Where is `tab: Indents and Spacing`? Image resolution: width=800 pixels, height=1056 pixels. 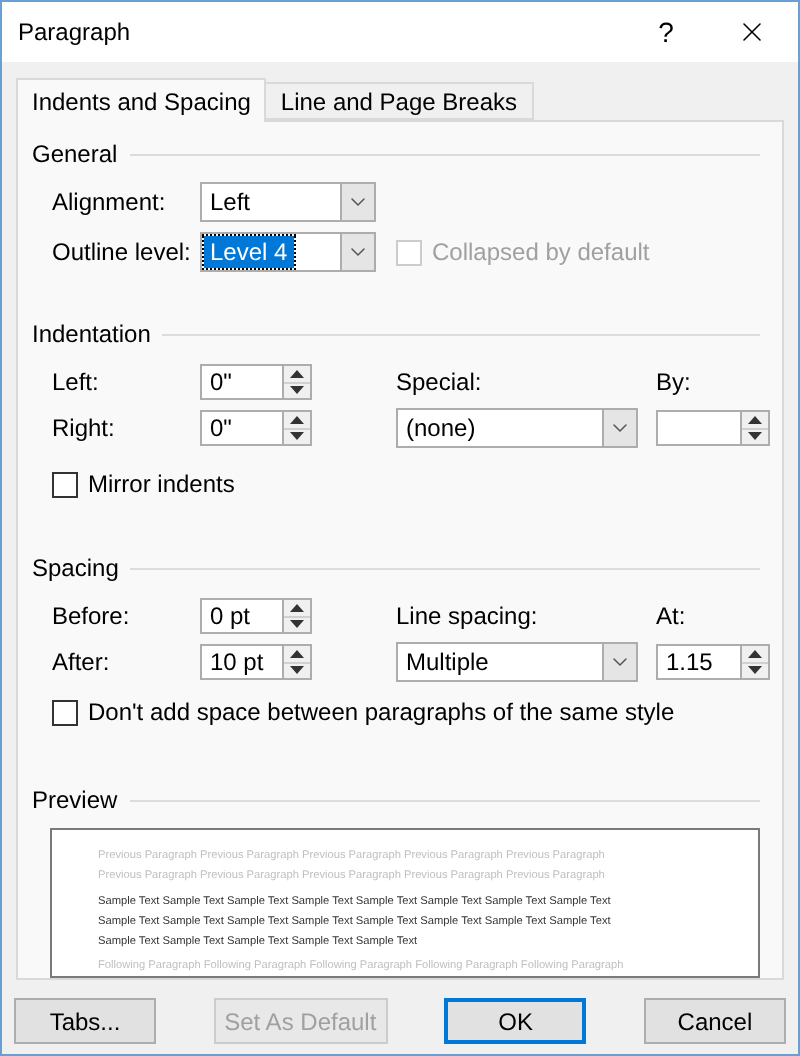
tab: Indents and Spacing is located at coordinates (141, 100).